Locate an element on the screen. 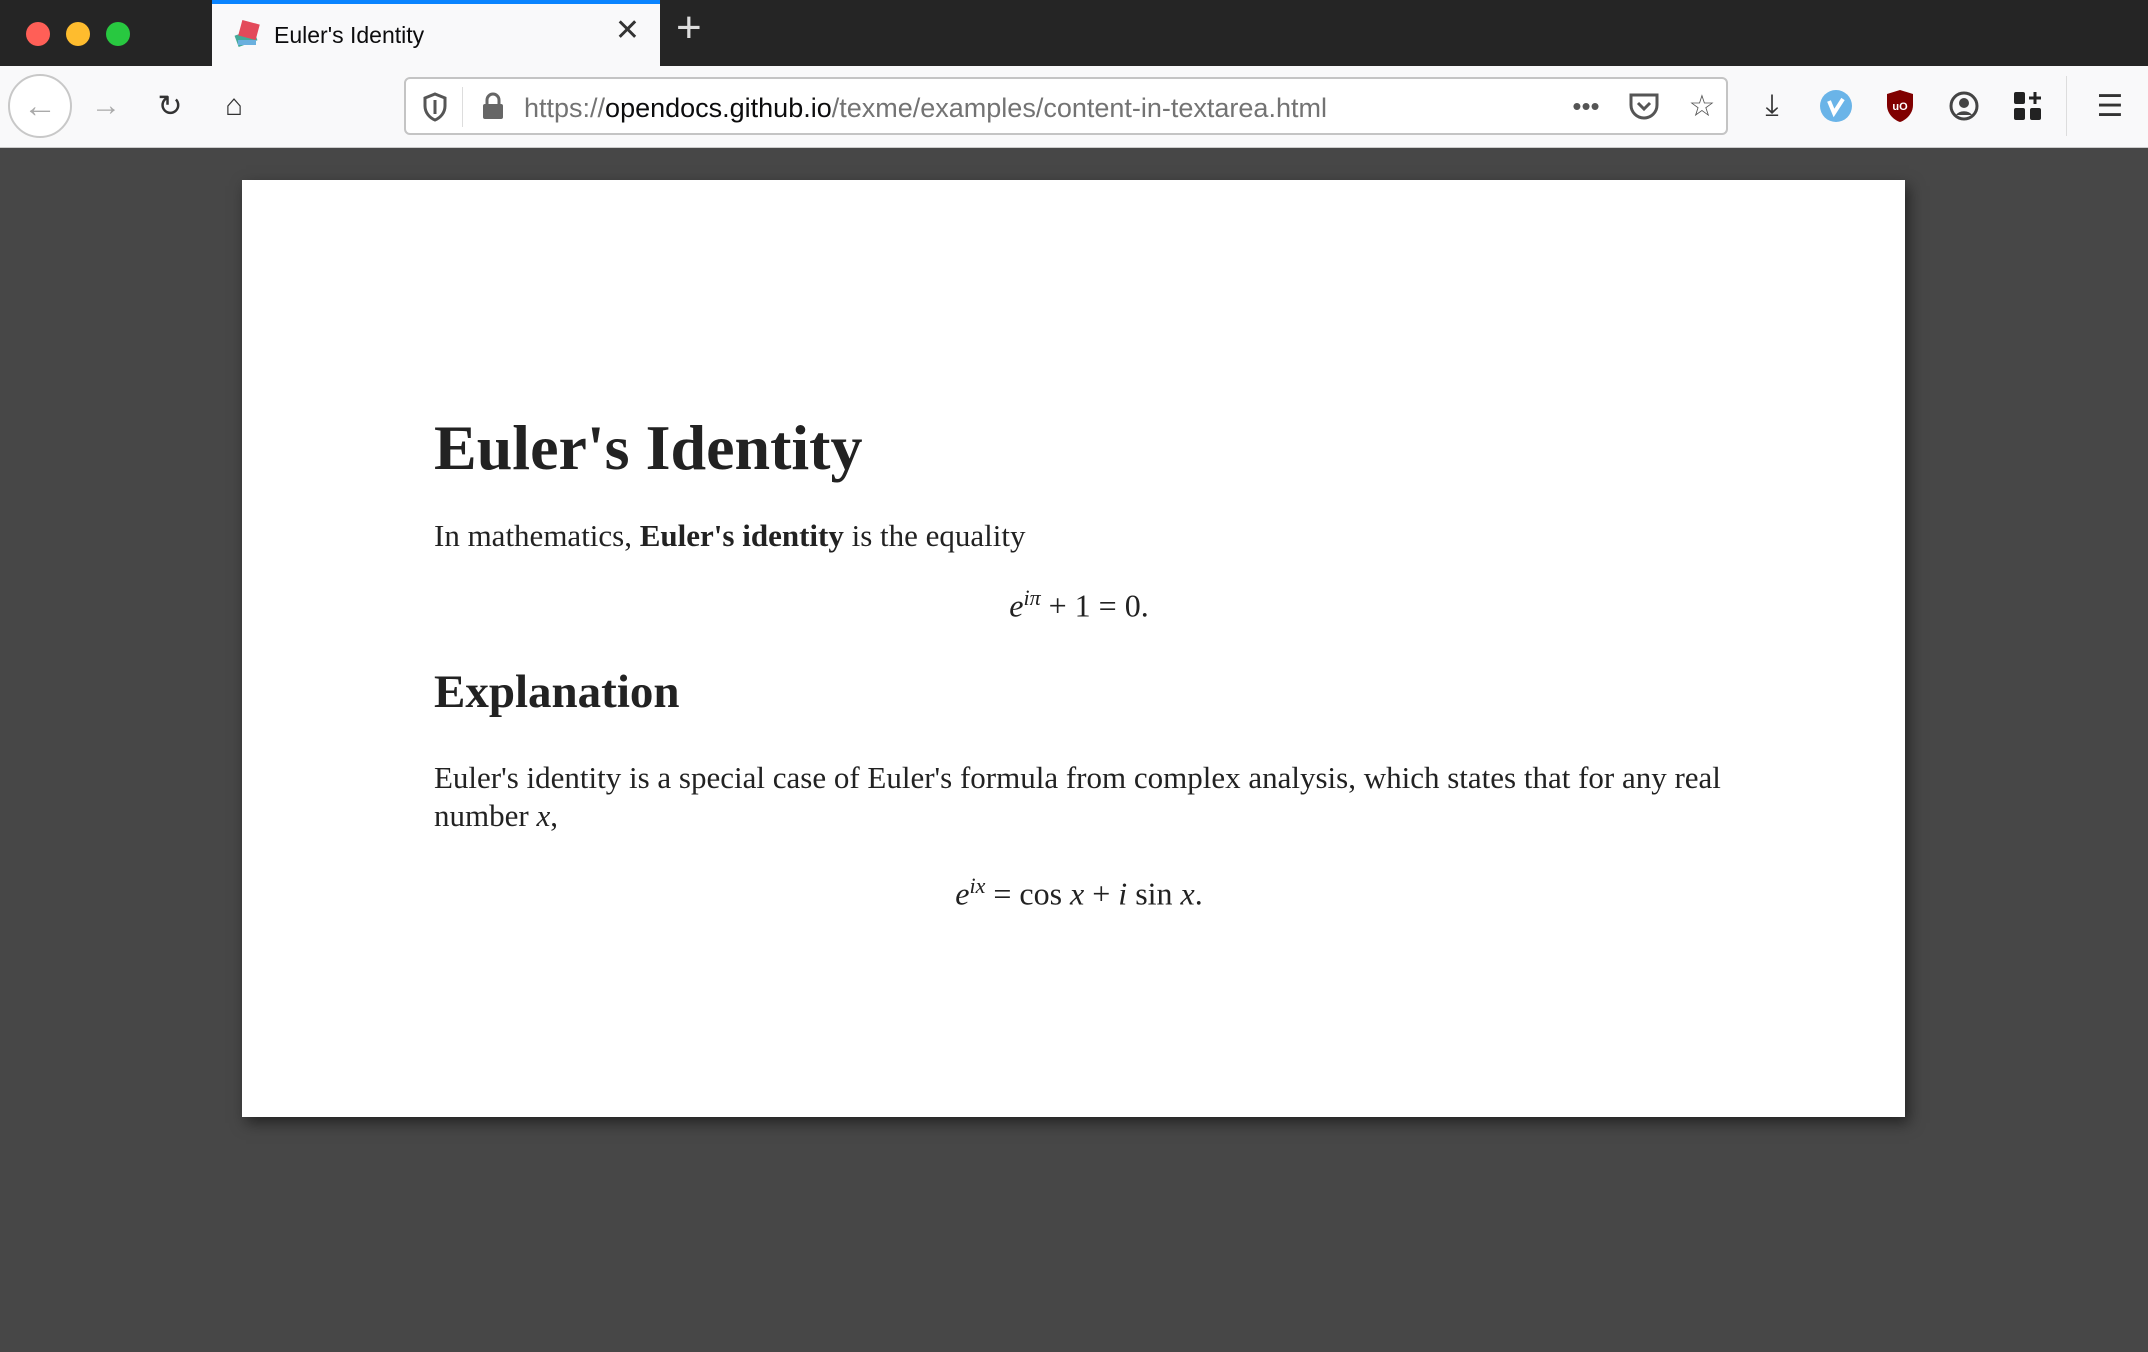 The image size is (2148, 1352). minimize-window-button is located at coordinates (78, 34).